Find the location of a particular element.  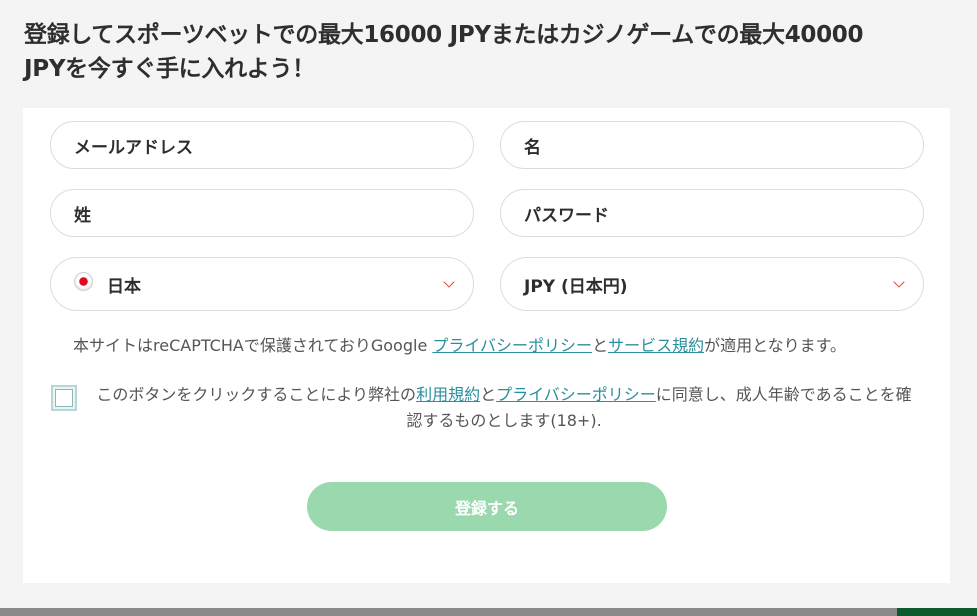

last-name-field: 姓 is located at coordinates (262, 213).